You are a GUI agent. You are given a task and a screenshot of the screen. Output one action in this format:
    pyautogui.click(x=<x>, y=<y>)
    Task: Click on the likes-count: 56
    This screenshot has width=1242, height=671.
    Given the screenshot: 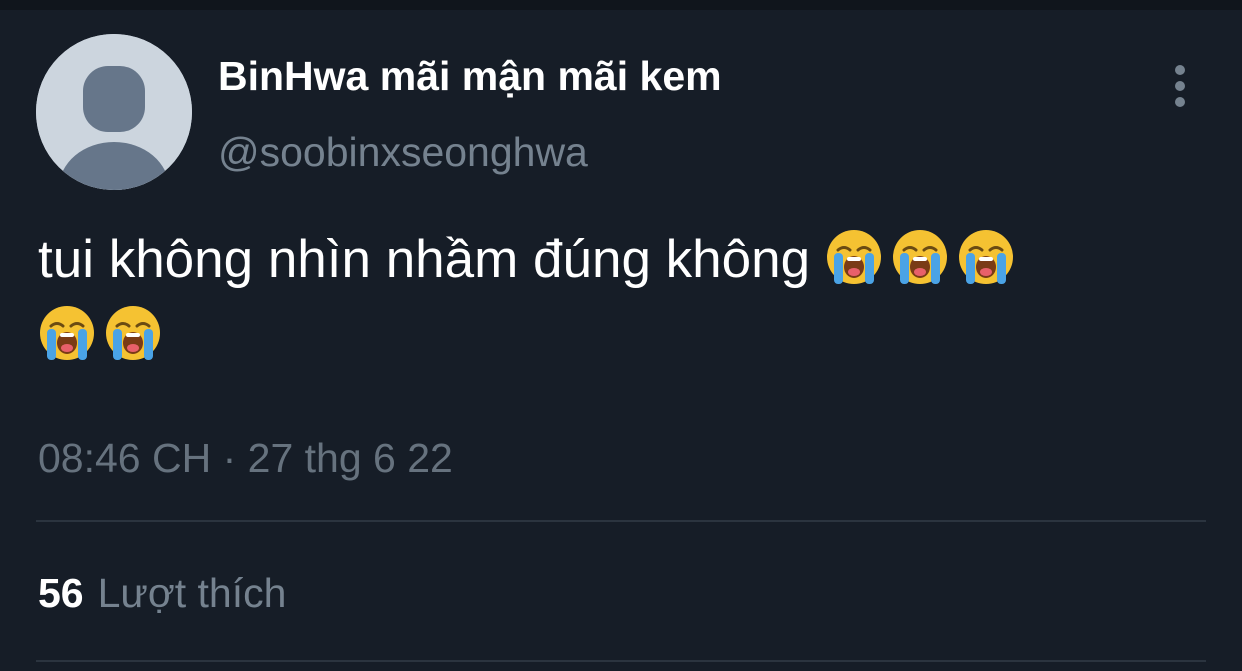 What is the action you would take?
    pyautogui.click(x=61, y=593)
    